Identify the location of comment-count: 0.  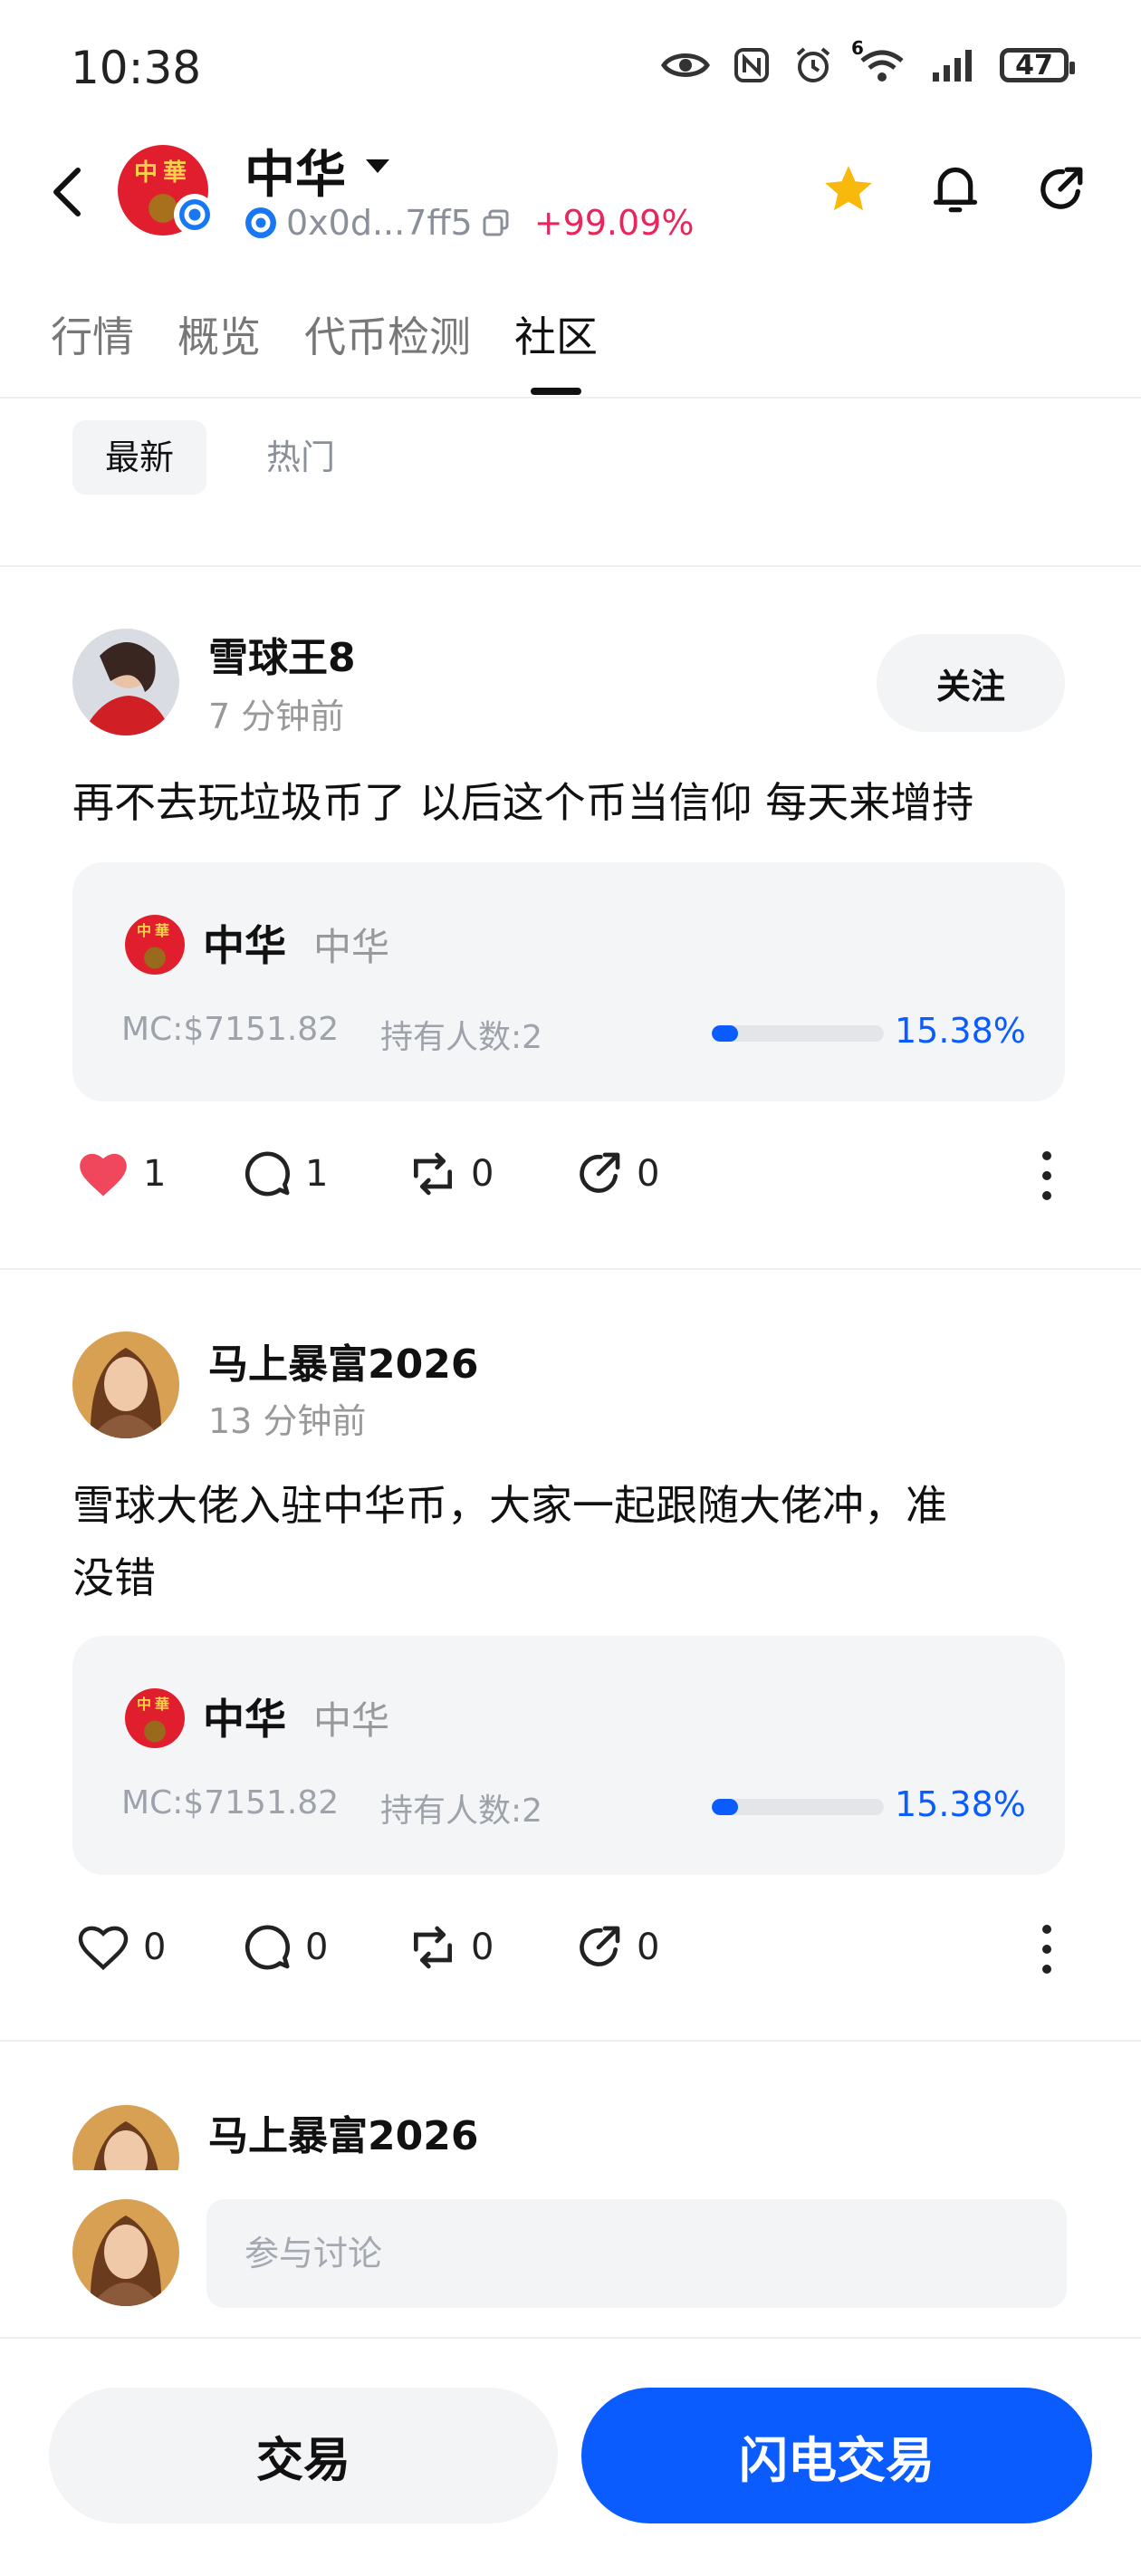
(317, 1947).